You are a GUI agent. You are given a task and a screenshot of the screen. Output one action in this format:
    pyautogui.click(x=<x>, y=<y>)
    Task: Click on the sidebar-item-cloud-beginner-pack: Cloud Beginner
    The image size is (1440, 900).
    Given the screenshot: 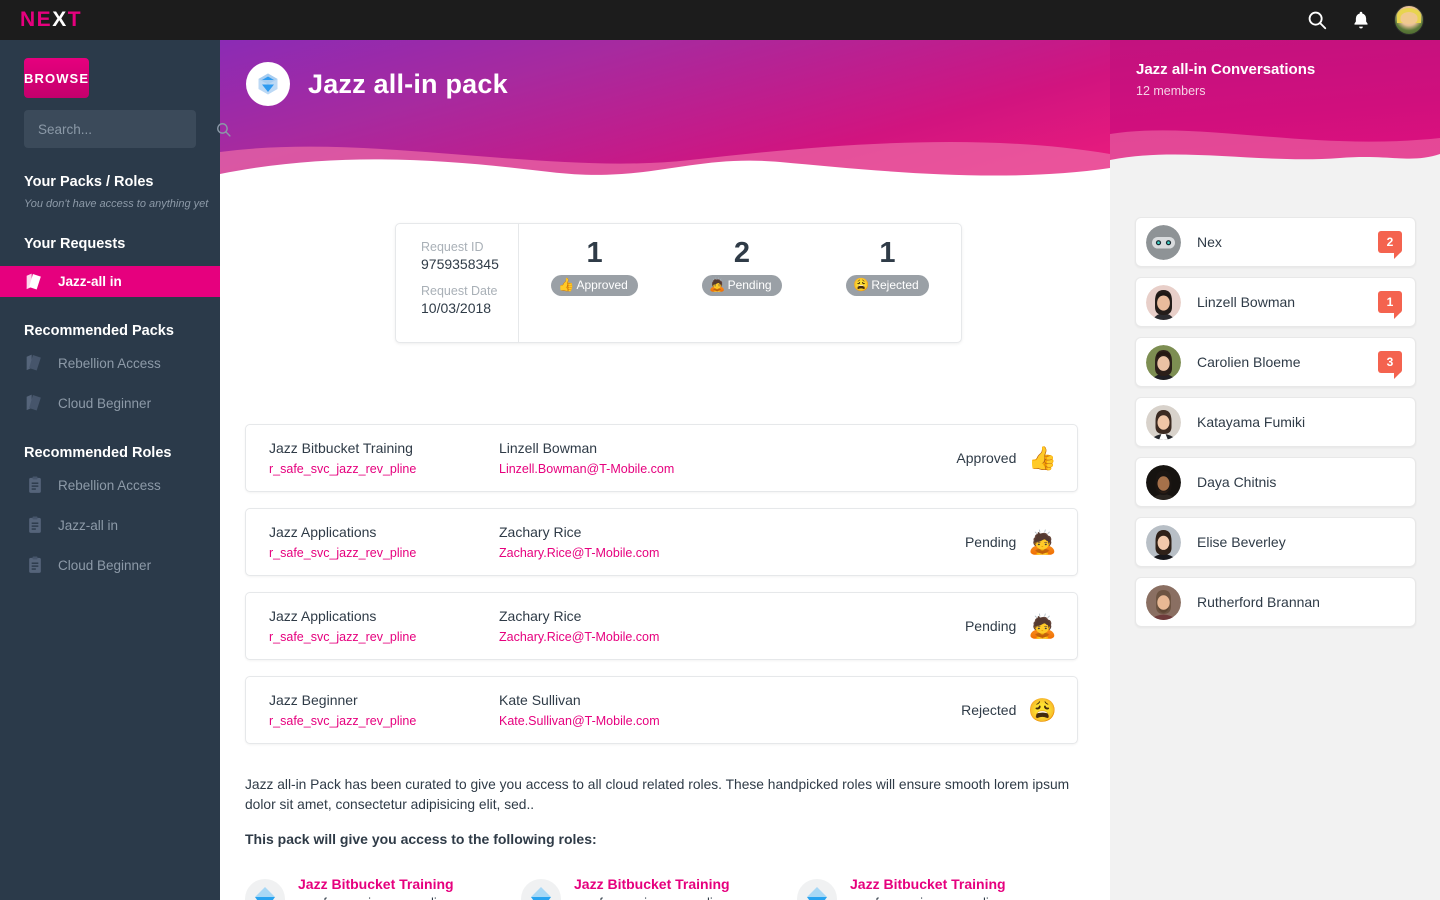 What is the action you would take?
    pyautogui.click(x=110, y=403)
    